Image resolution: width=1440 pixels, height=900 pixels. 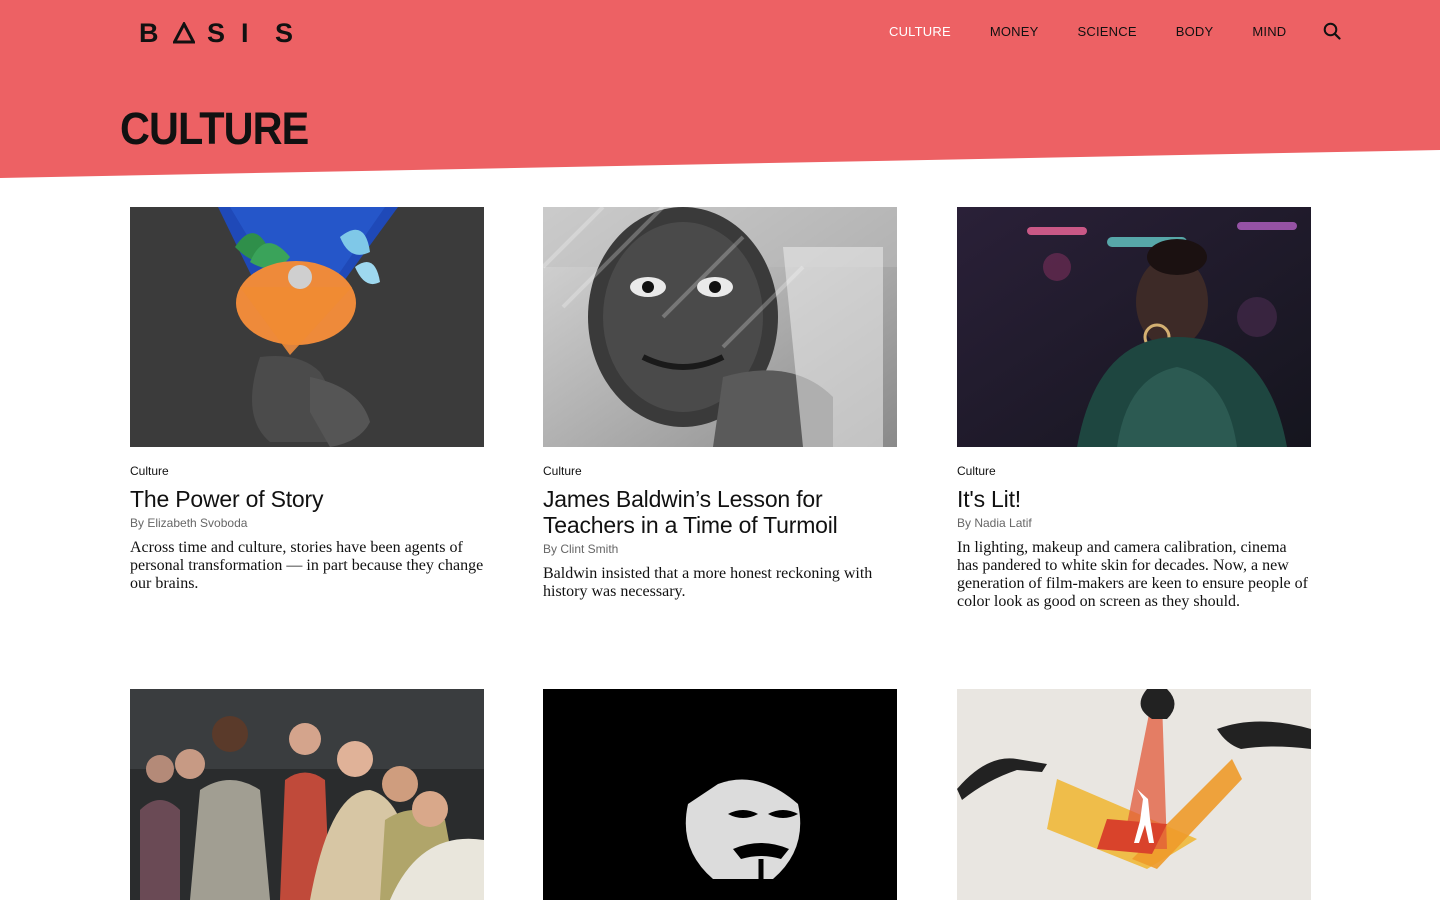 I want to click on nav-item-body: BODY, so click(x=1195, y=31).